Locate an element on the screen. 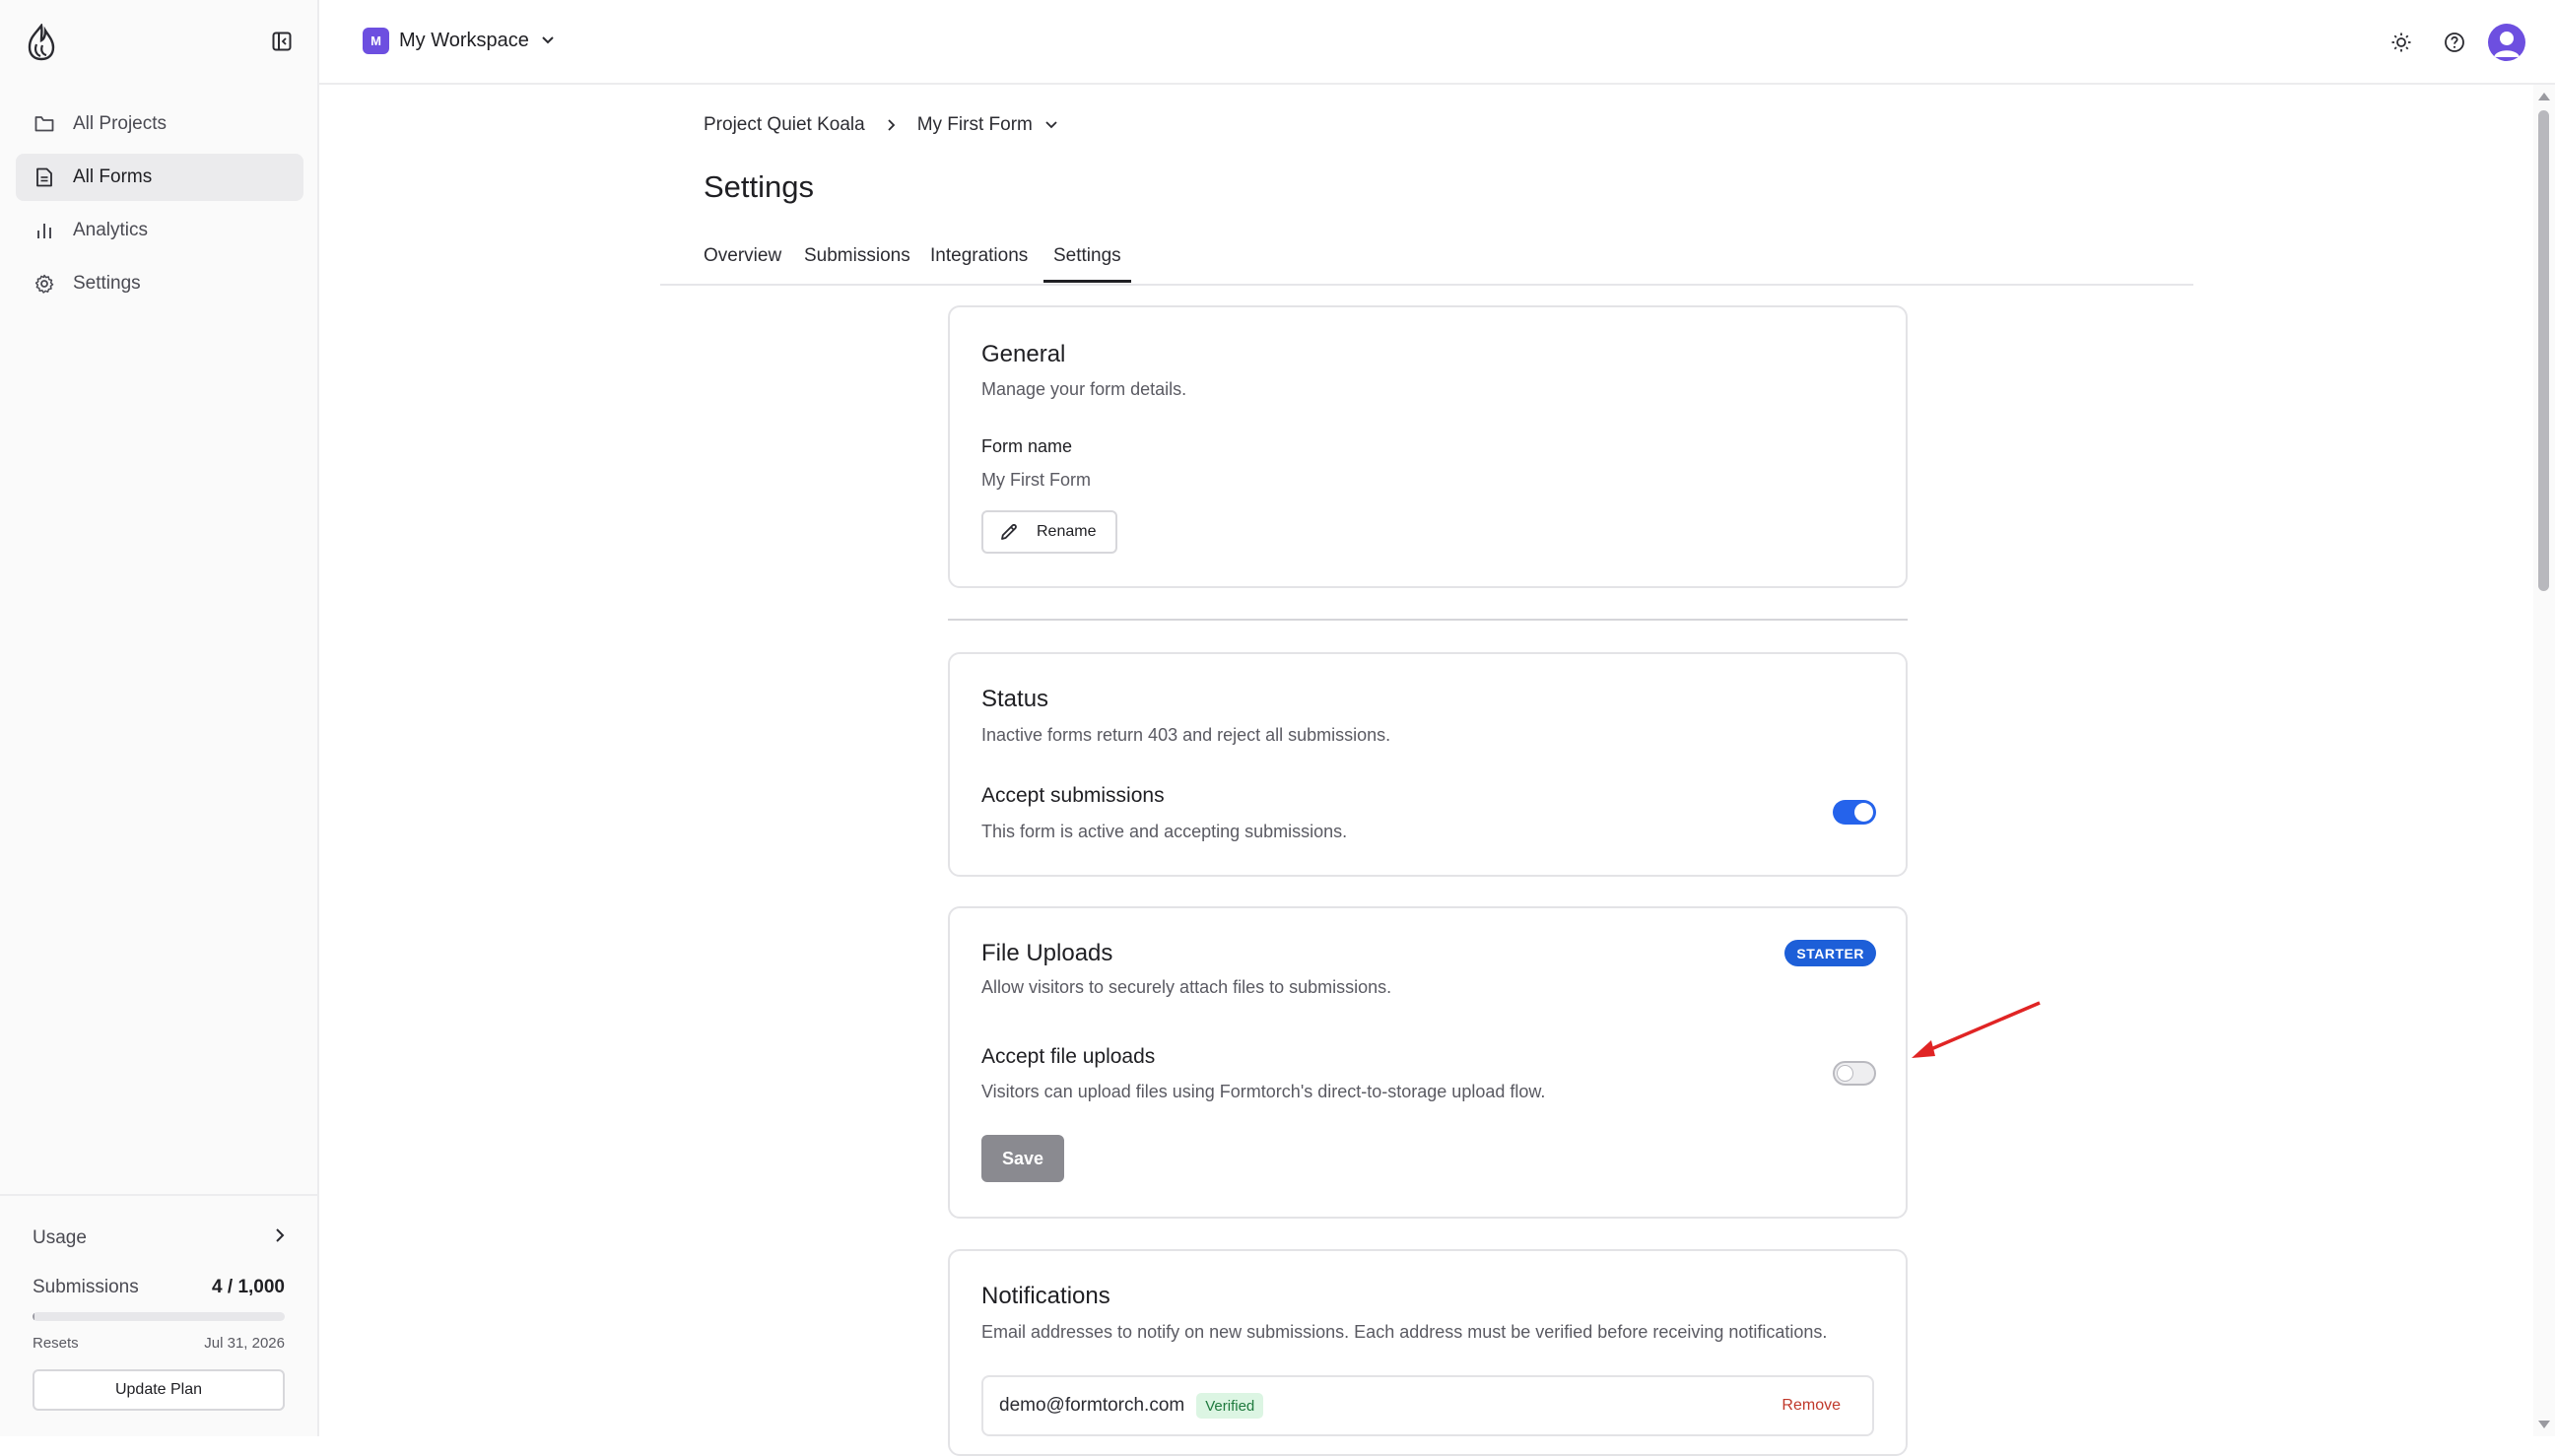 The width and height of the screenshot is (2555, 1456). scroll-up-arrow-icon is located at coordinates (2544, 96).